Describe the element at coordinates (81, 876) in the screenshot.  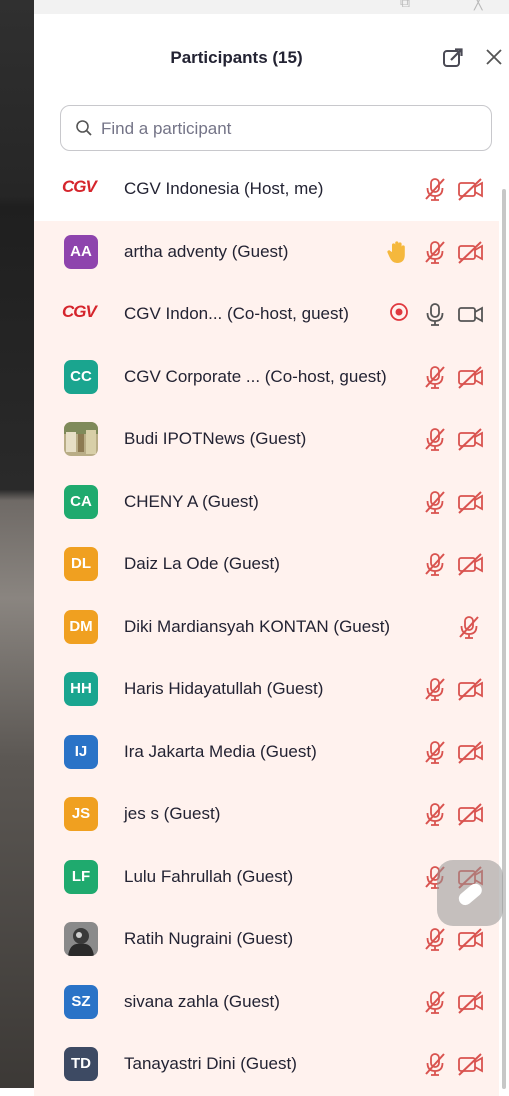
I see `avatar-initials: LF` at that location.